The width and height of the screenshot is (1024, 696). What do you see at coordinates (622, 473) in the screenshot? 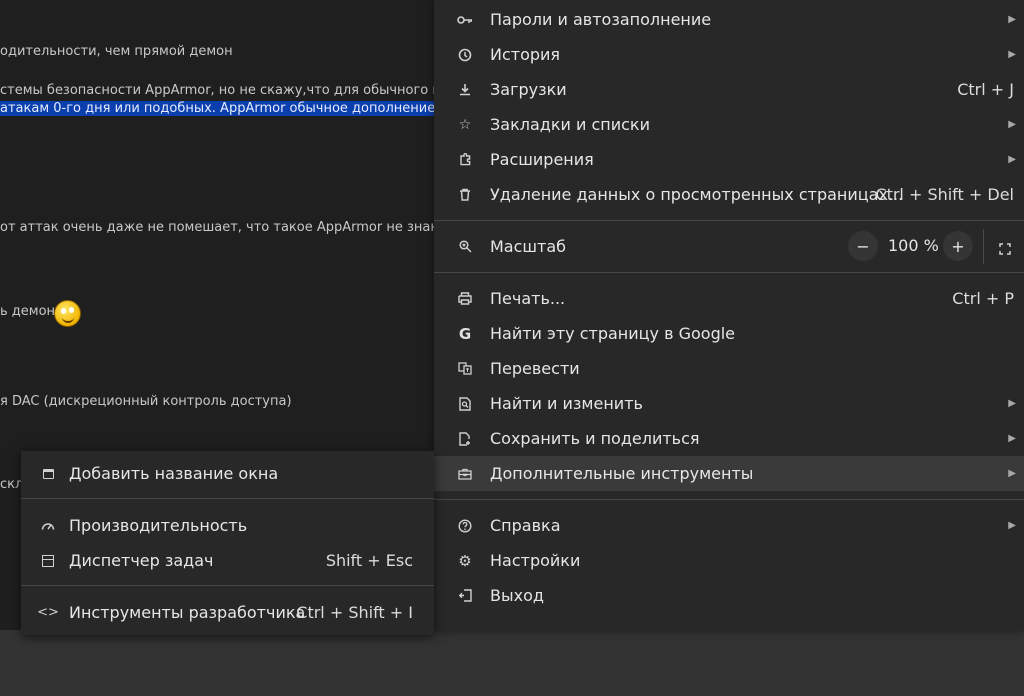
I see `menu-item-label: Дополнительные инструменты` at bounding box center [622, 473].